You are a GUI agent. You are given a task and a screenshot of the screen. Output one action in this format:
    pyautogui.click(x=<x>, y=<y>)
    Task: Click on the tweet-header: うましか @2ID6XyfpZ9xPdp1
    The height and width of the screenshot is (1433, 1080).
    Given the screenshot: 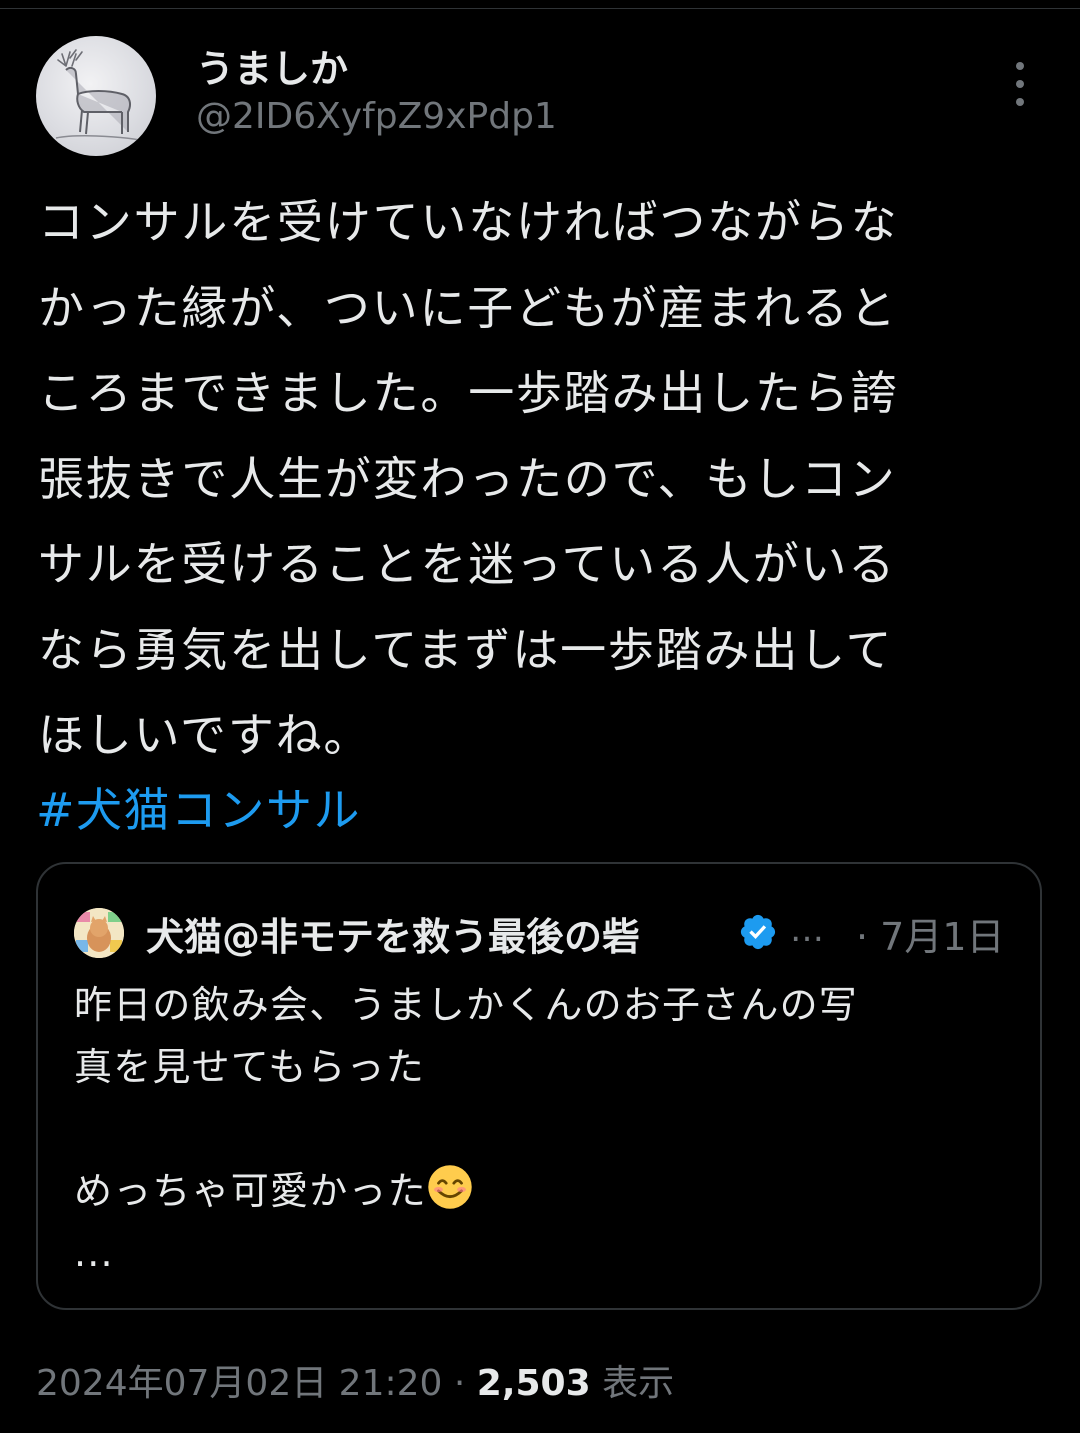 What is the action you would take?
    pyautogui.click(x=540, y=97)
    